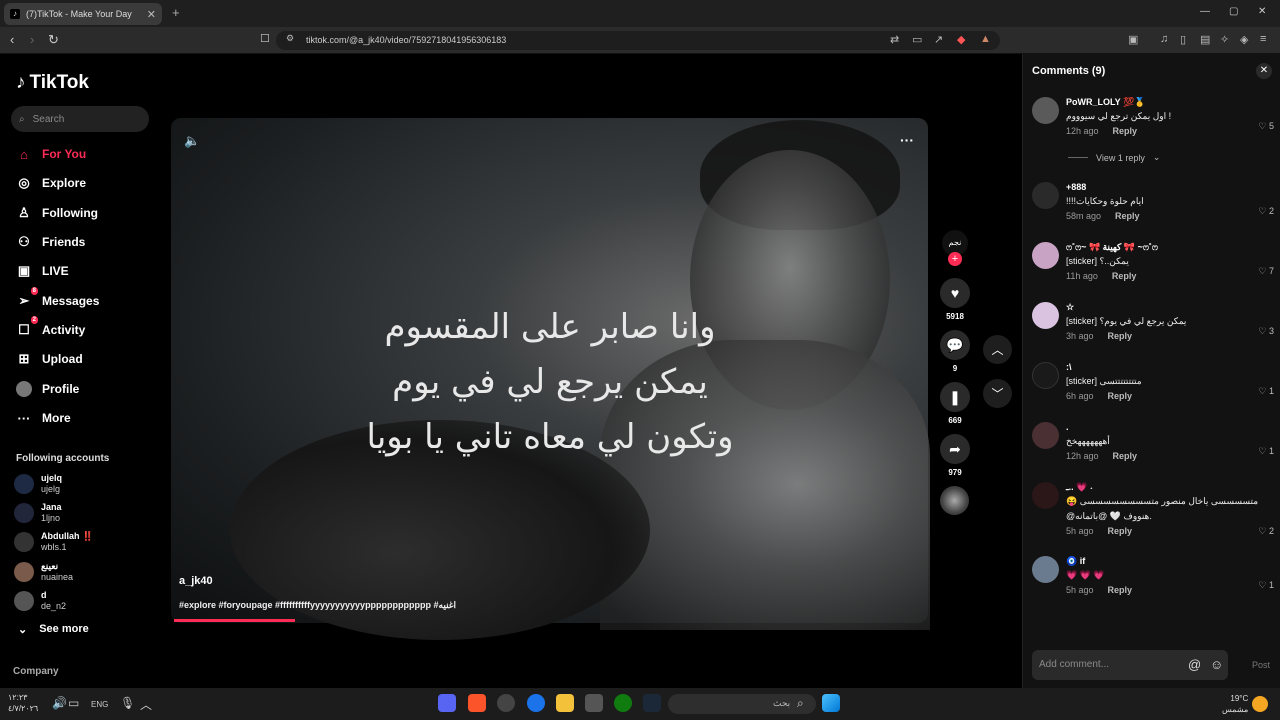 The image size is (1280, 720). What do you see at coordinates (73, 703) in the screenshot?
I see `network-tray-icon: ▭` at bounding box center [73, 703].